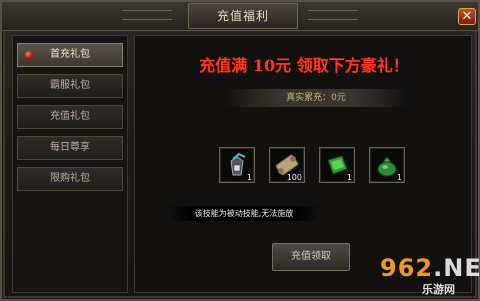  What do you see at coordinates (29, 55) in the screenshot?
I see `selected-indicator-icon` at bounding box center [29, 55].